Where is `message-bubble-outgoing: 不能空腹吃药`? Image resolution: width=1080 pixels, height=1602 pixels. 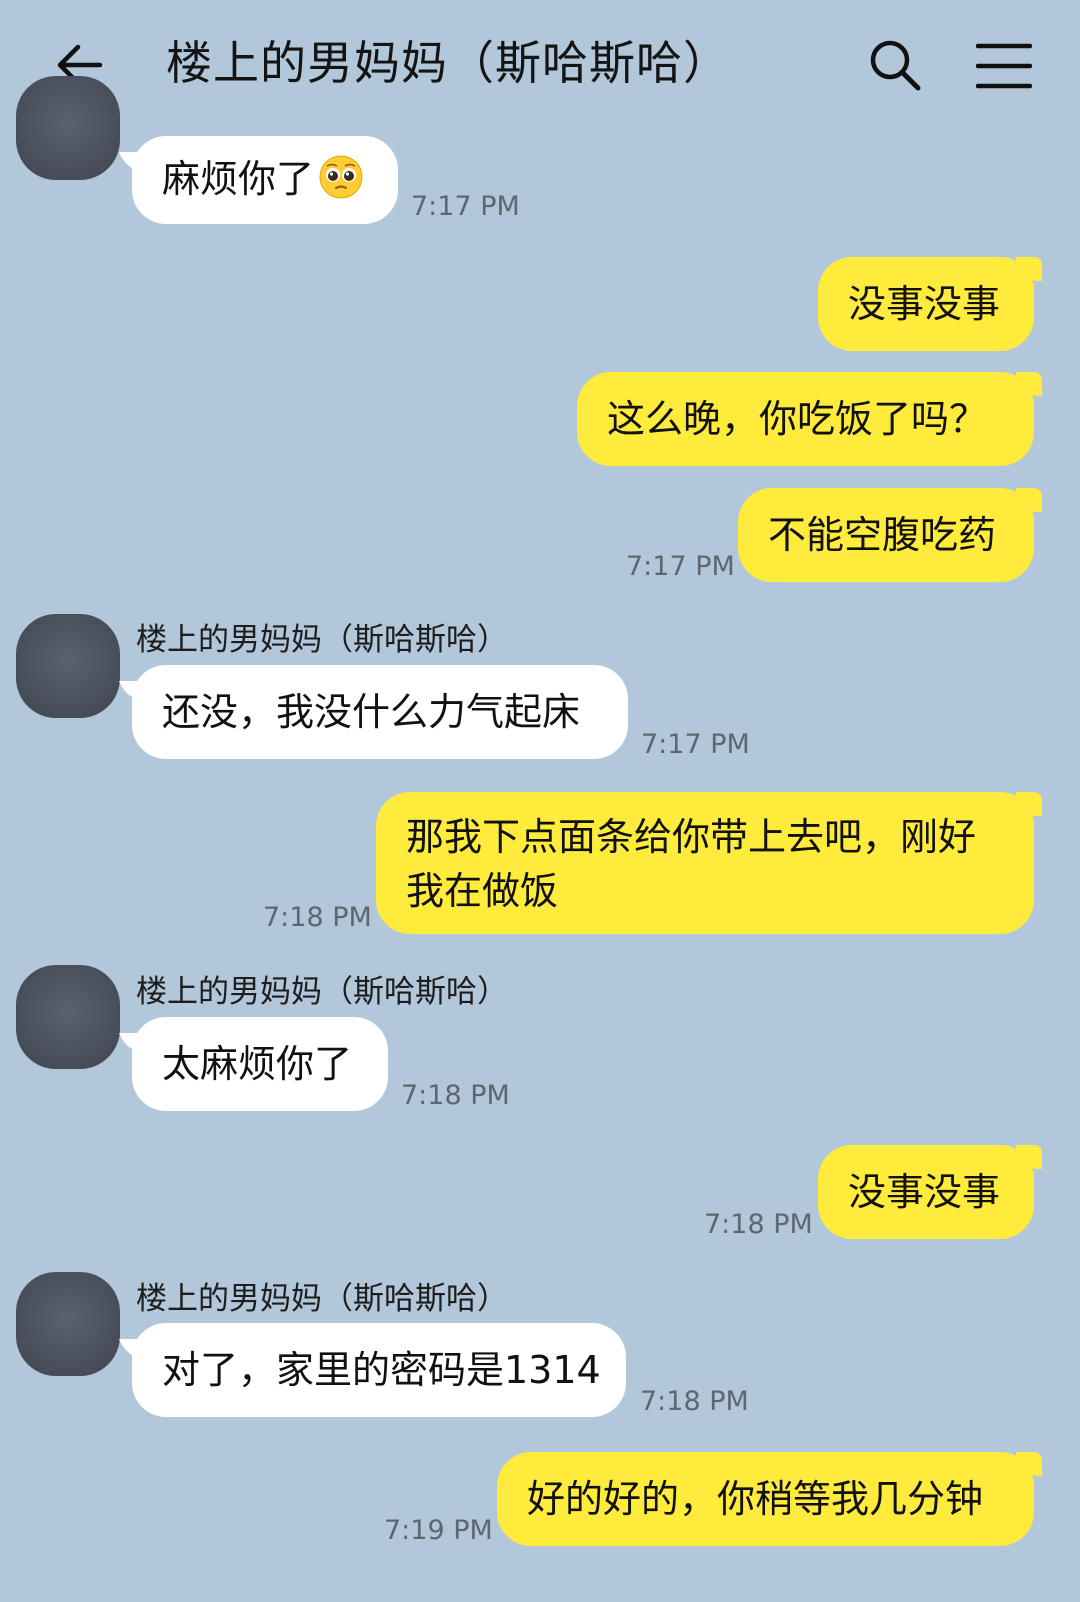 message-bubble-outgoing: 不能空腹吃药 is located at coordinates (890, 535).